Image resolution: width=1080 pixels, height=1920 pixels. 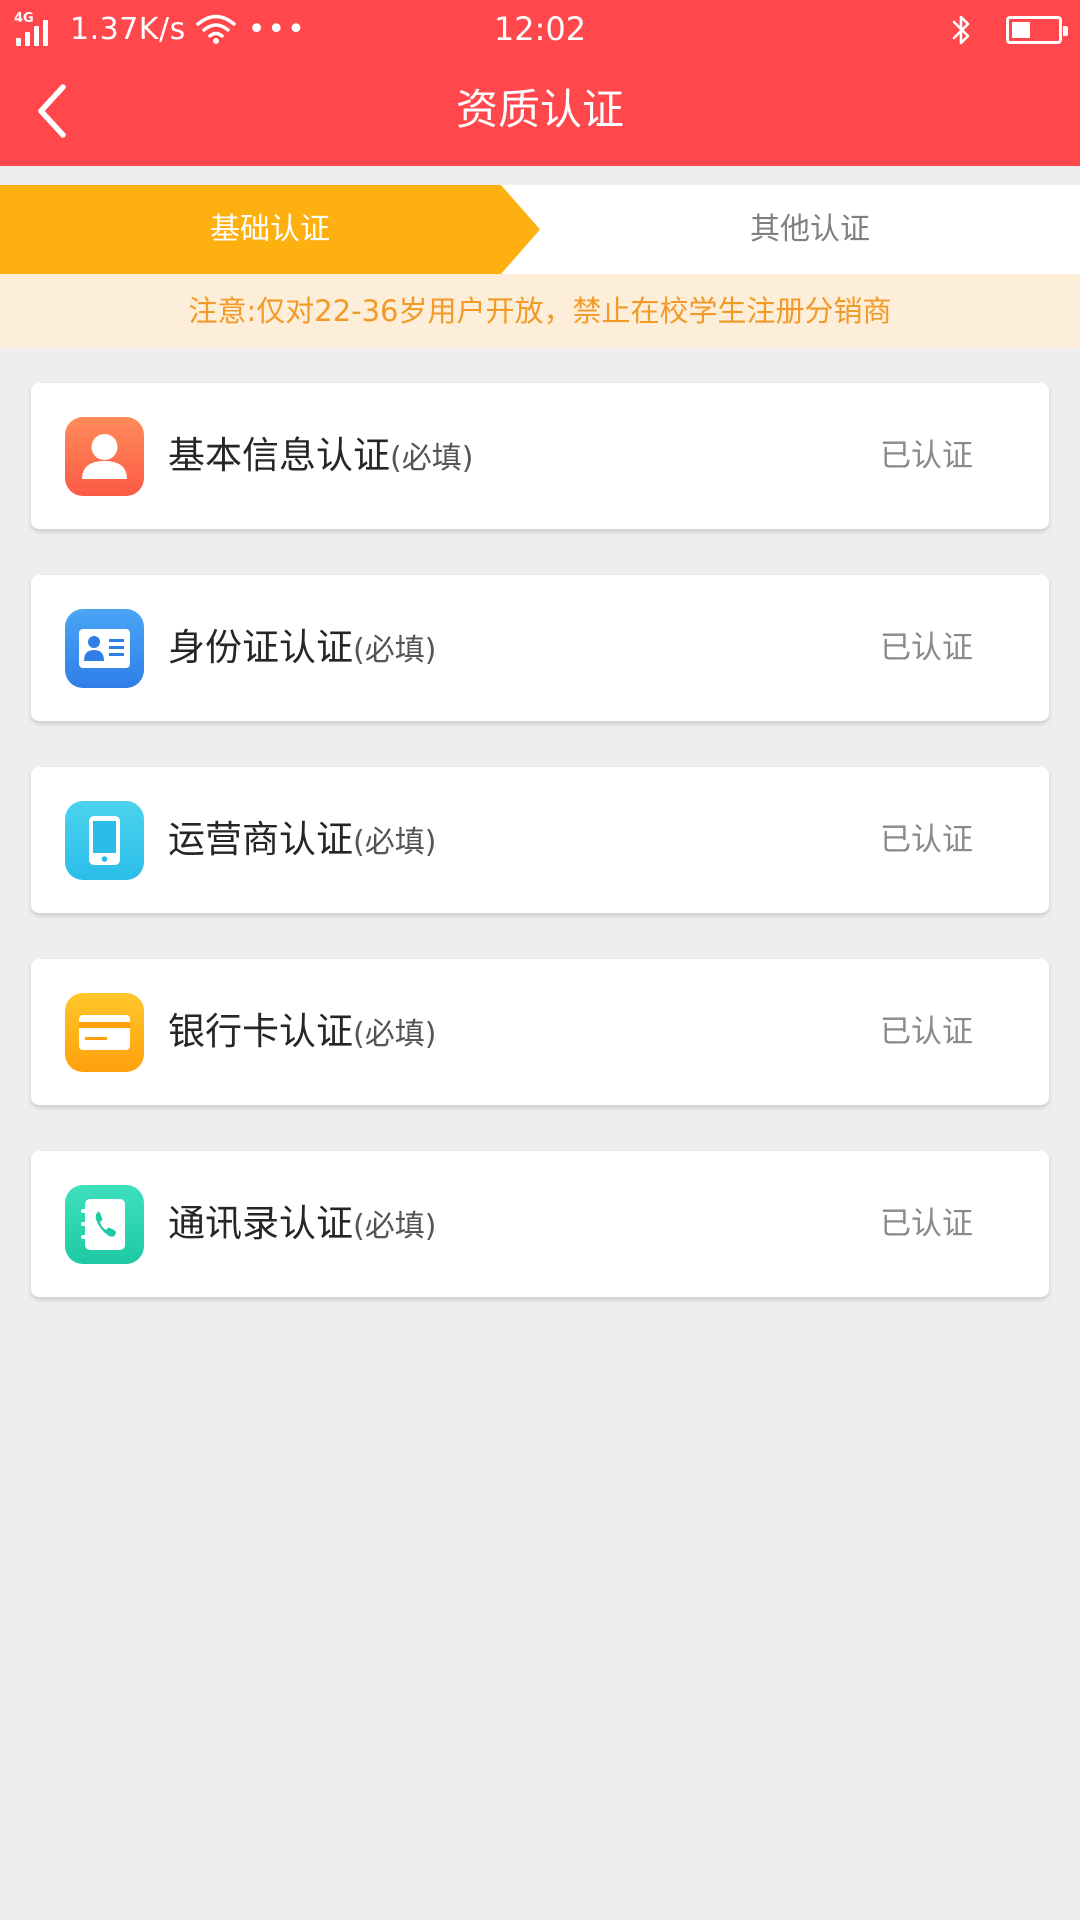 I want to click on tab-basic-verification: 基础认证, so click(x=270, y=229).